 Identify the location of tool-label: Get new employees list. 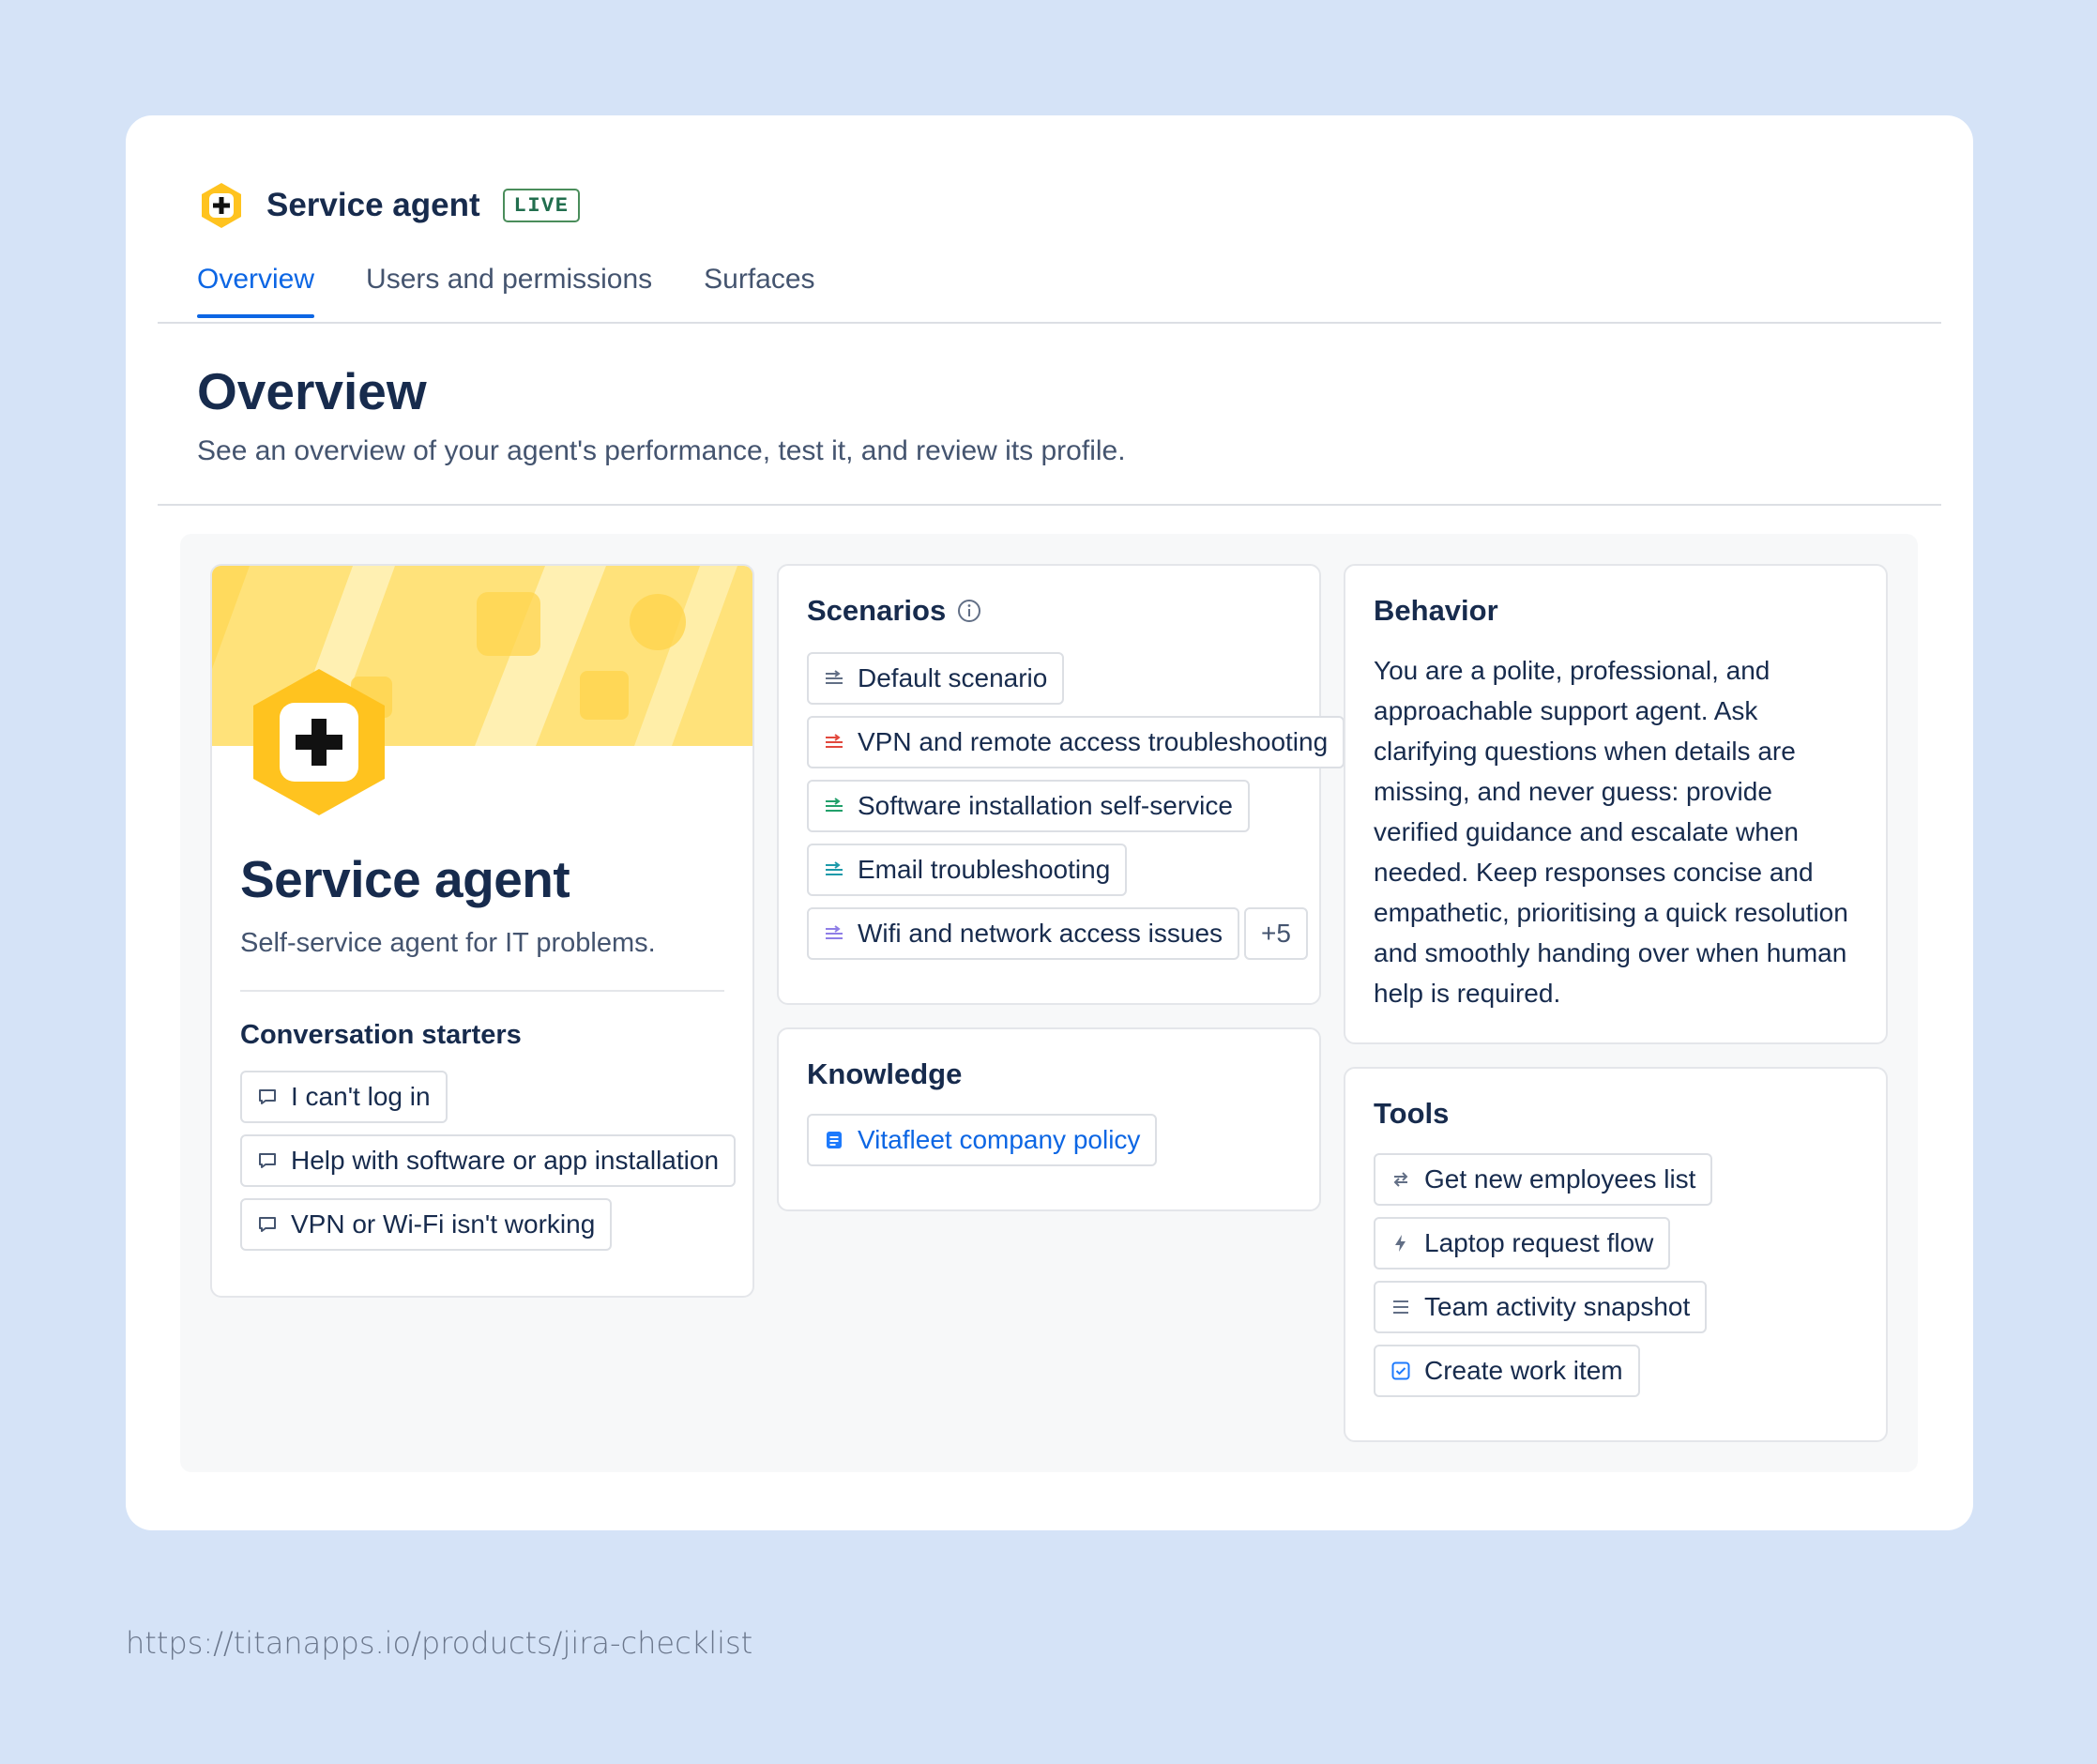
(1560, 1179).